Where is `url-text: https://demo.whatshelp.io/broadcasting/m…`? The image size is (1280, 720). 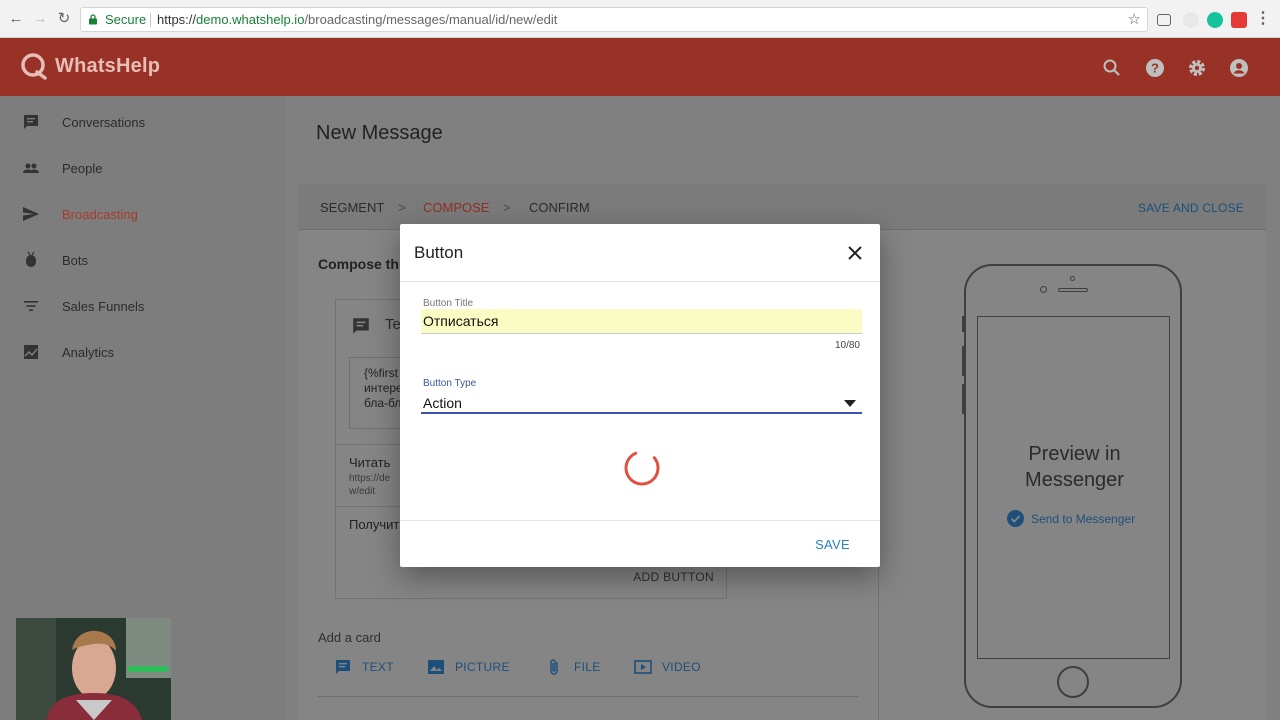
url-text: https://demo.whatshelp.io/broadcasting/m… is located at coordinates (357, 19).